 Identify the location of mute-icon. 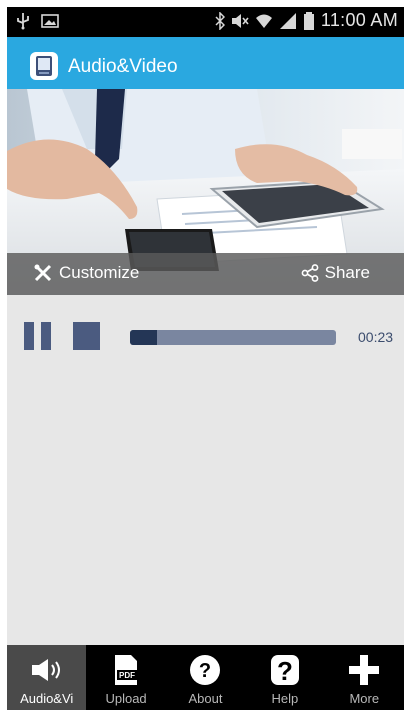
(240, 20).